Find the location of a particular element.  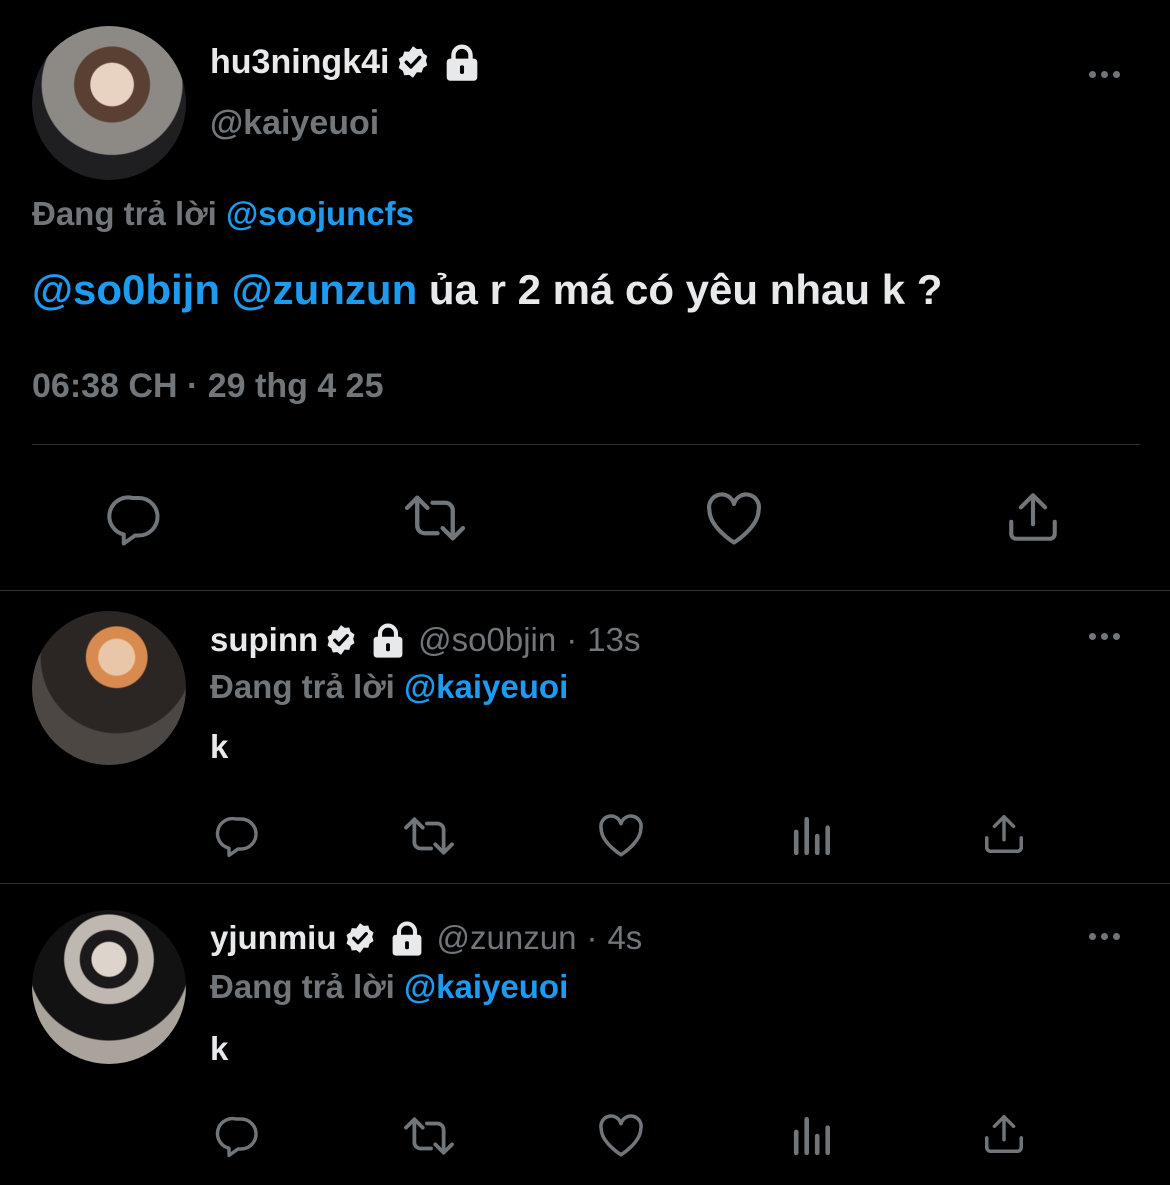

author-name-row: supinn @so0bjin · 13s is located at coordinates (425, 640).